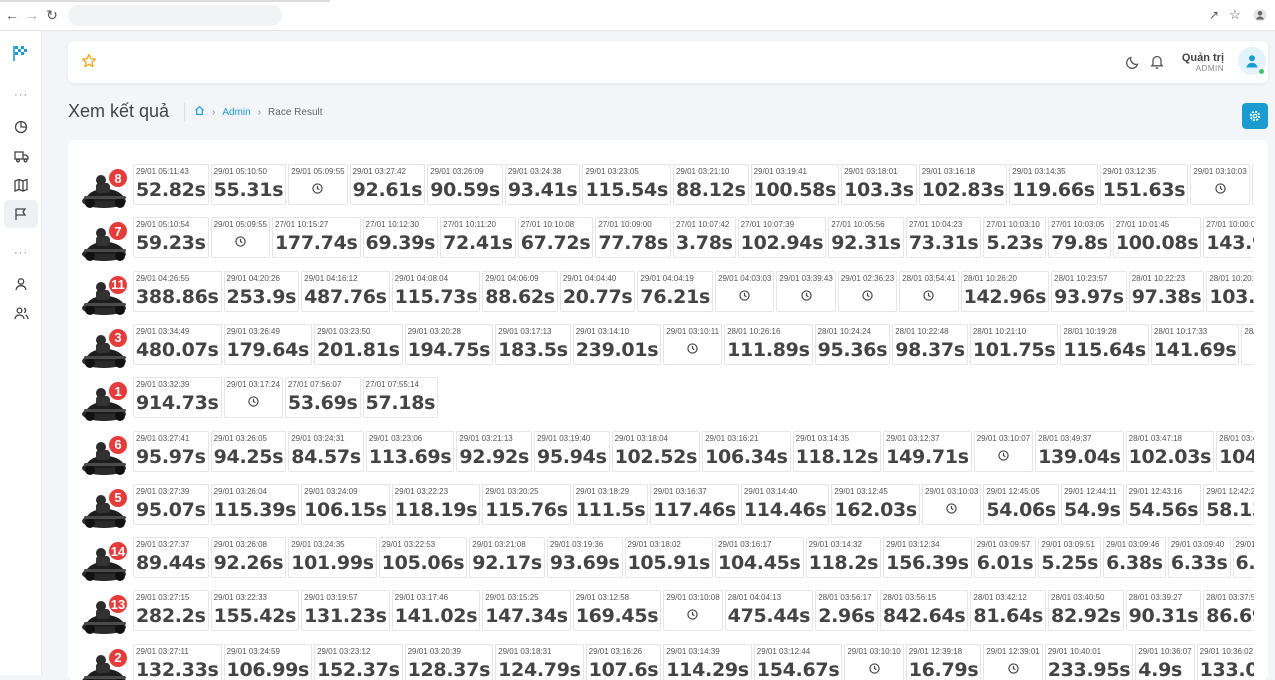 This screenshot has height=680, width=1275. Describe the element at coordinates (867, 291) in the screenshot. I see `lap-card: 29/01 02:36:23` at that location.